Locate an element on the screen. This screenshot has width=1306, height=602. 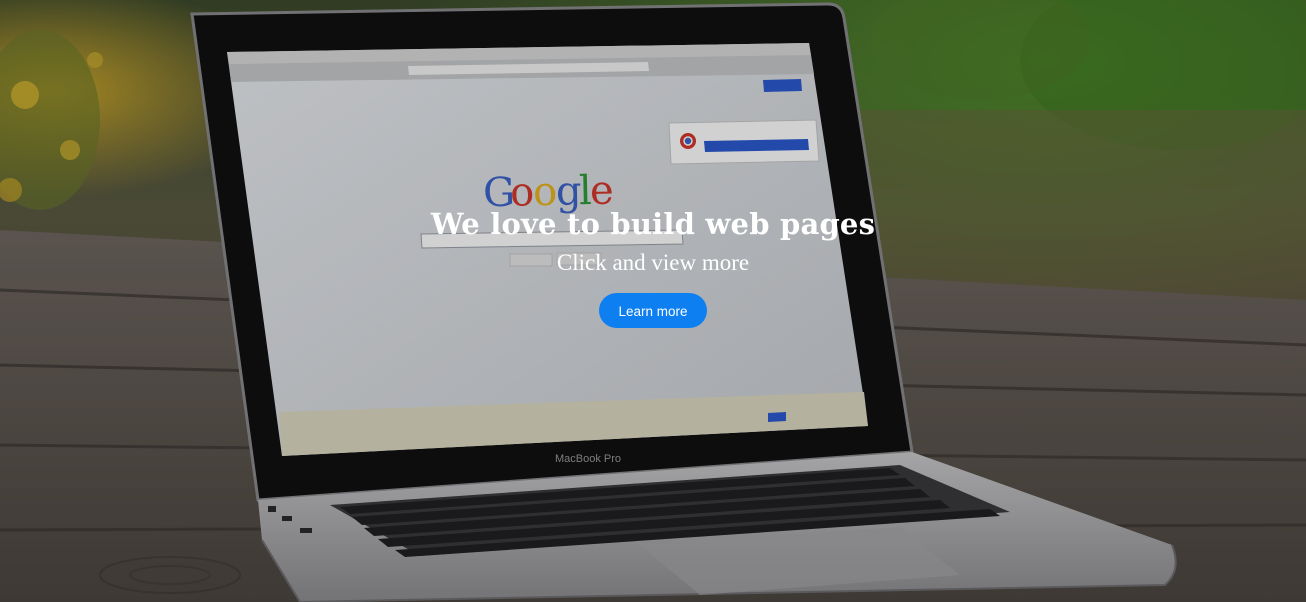
learn-more-button: Learn more is located at coordinates (653, 310).